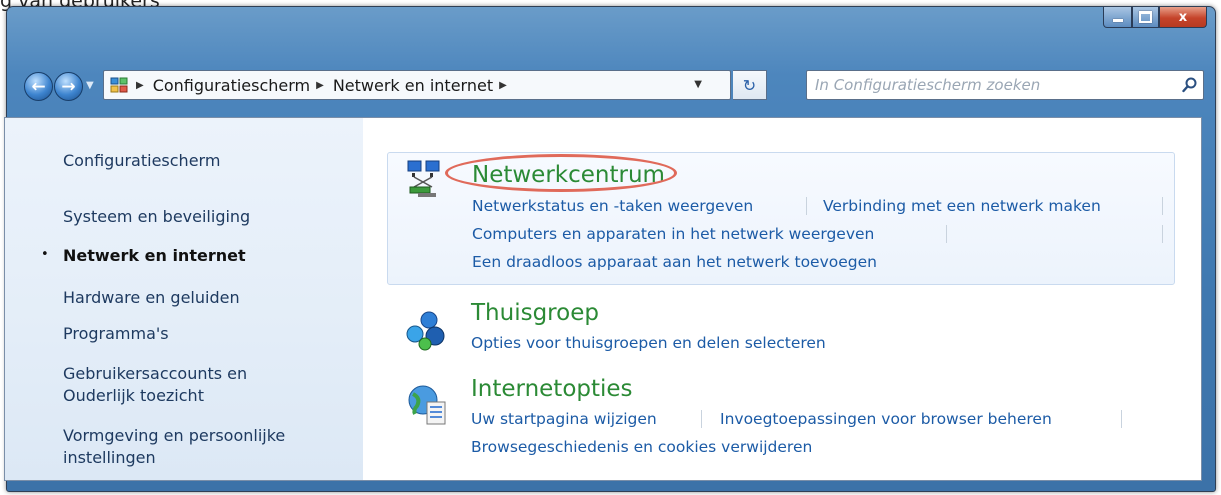  I want to click on search-icon, so click(1190, 85).